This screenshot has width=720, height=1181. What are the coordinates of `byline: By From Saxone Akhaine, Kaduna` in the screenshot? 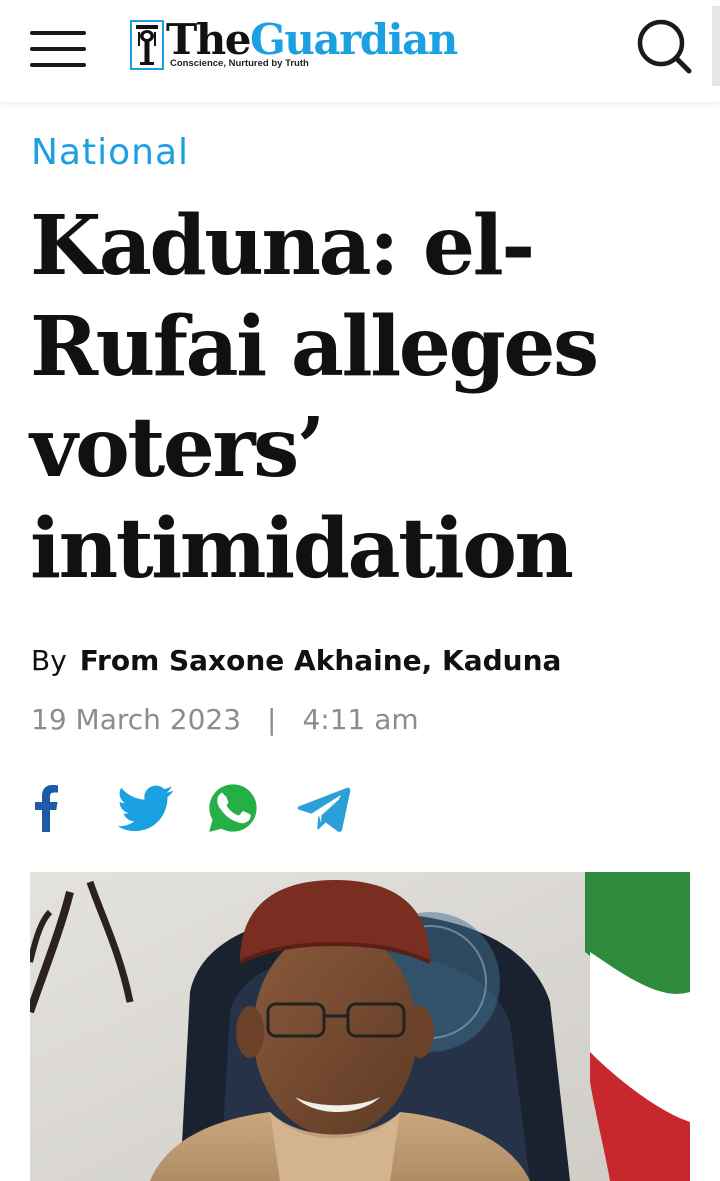 It's located at (296, 660).